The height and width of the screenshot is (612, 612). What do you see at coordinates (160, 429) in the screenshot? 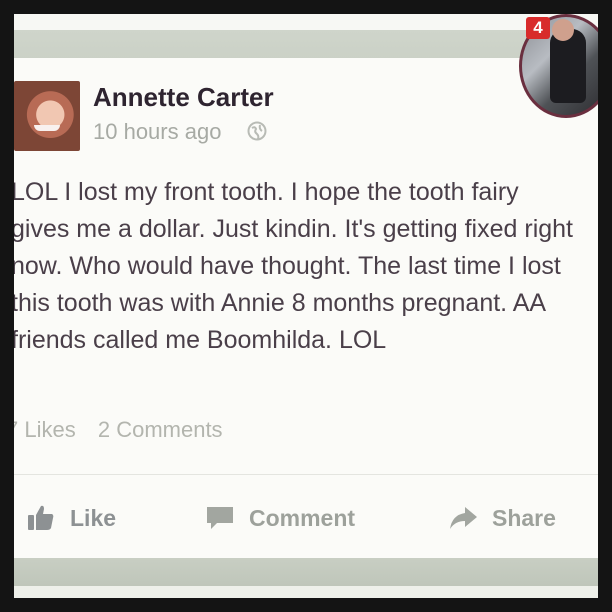
I see `comments-count: 2 Comments` at bounding box center [160, 429].